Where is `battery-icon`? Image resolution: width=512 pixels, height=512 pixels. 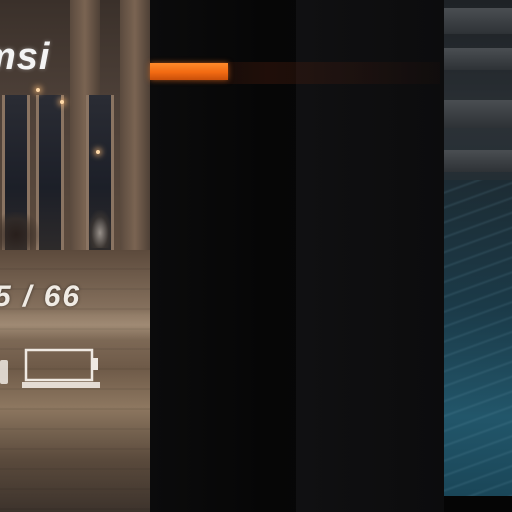 battery-icon is located at coordinates (61, 368).